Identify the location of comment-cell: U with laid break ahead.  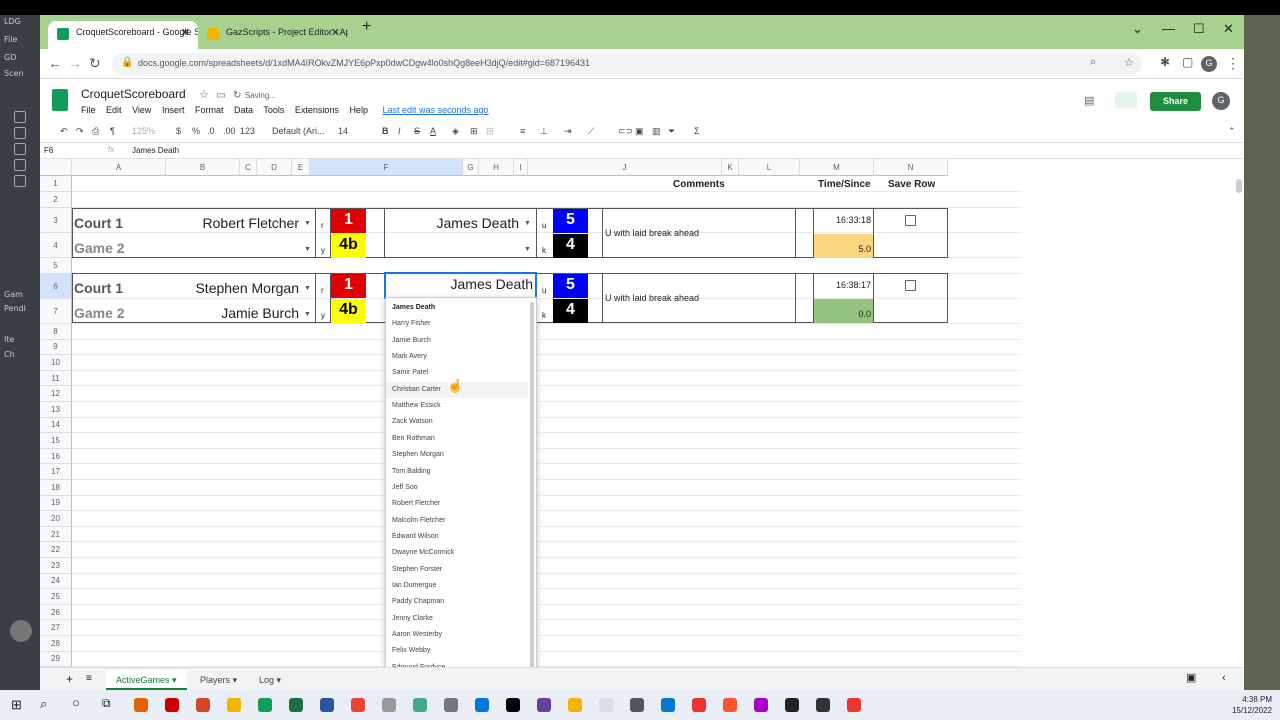
(652, 233).